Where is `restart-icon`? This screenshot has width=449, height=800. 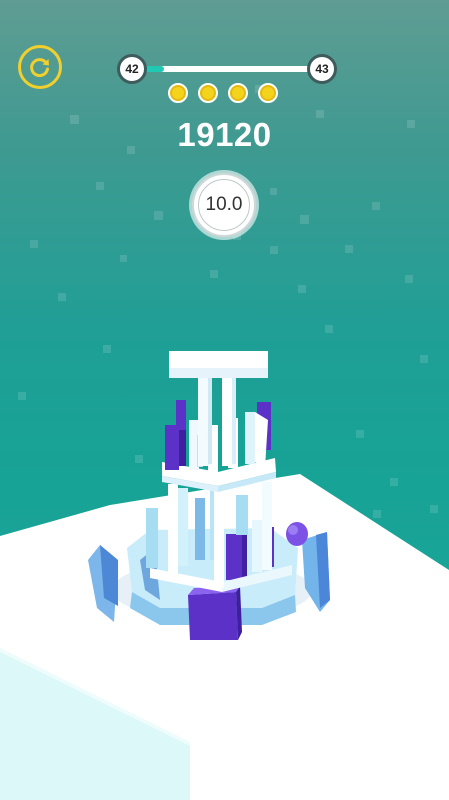
restart-icon is located at coordinates (39, 68).